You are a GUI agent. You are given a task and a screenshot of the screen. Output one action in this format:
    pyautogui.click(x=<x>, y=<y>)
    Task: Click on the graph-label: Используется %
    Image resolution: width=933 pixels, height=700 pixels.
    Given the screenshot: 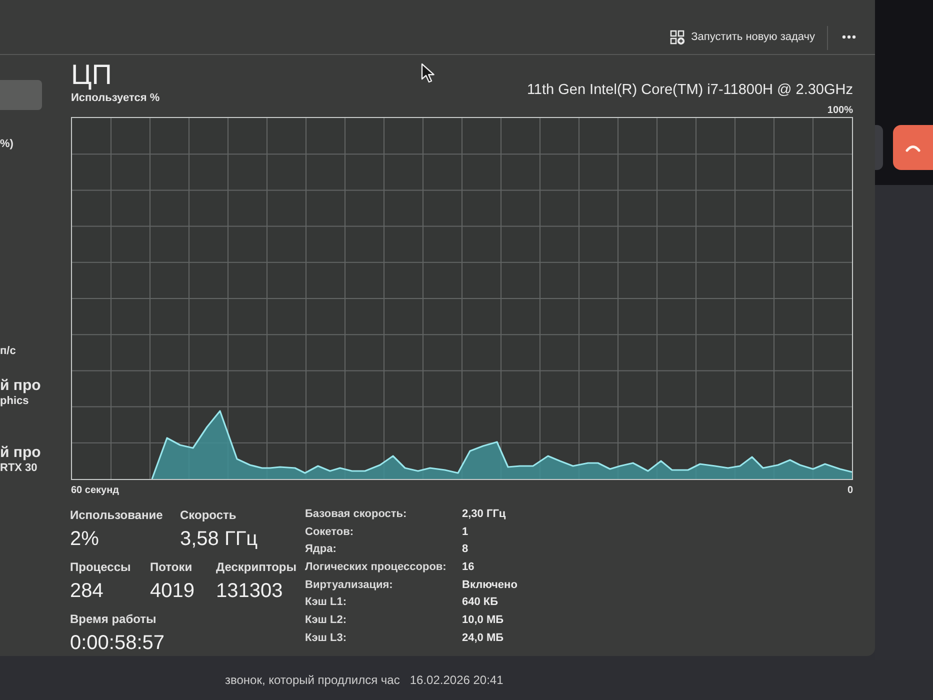 What is the action you would take?
    pyautogui.click(x=115, y=98)
    